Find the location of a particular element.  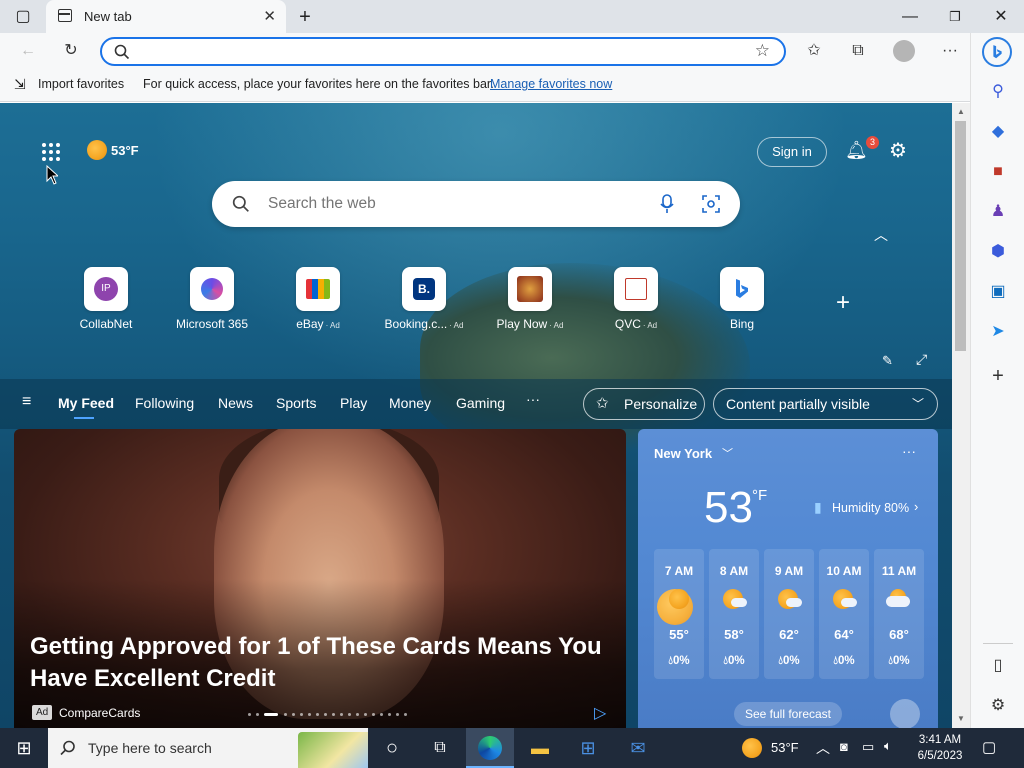

refresh-icon: ↻ is located at coordinates (71, 51).